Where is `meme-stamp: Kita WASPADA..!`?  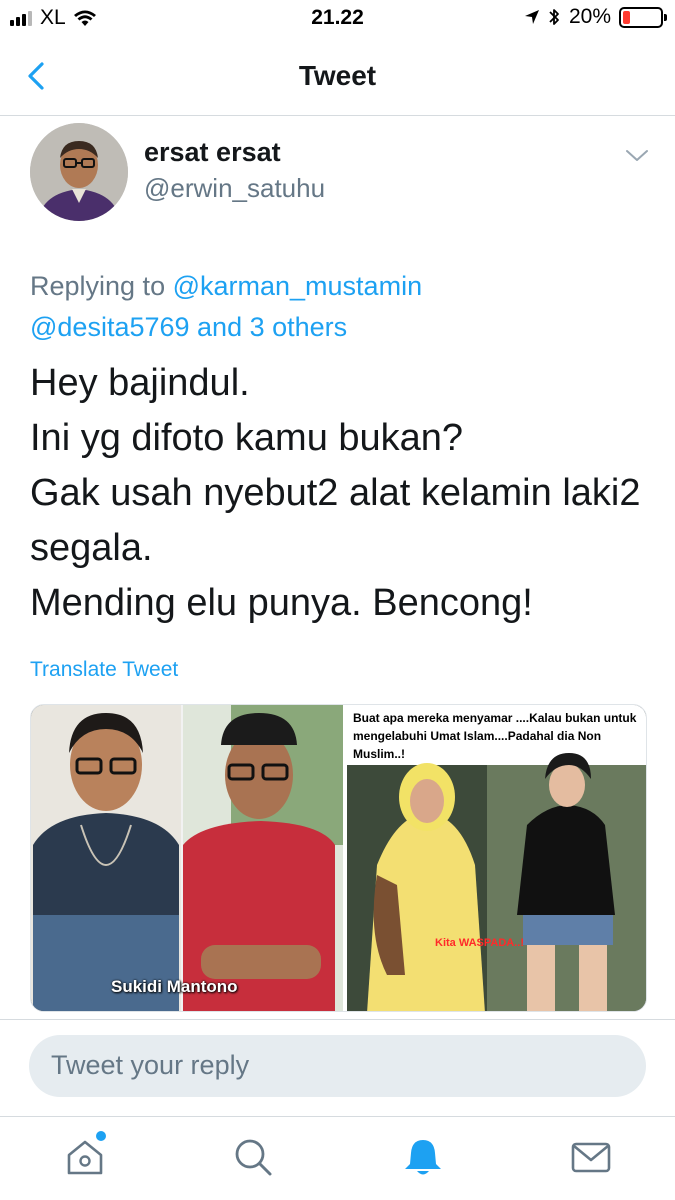 meme-stamp: Kita WASPADA..! is located at coordinates (480, 943).